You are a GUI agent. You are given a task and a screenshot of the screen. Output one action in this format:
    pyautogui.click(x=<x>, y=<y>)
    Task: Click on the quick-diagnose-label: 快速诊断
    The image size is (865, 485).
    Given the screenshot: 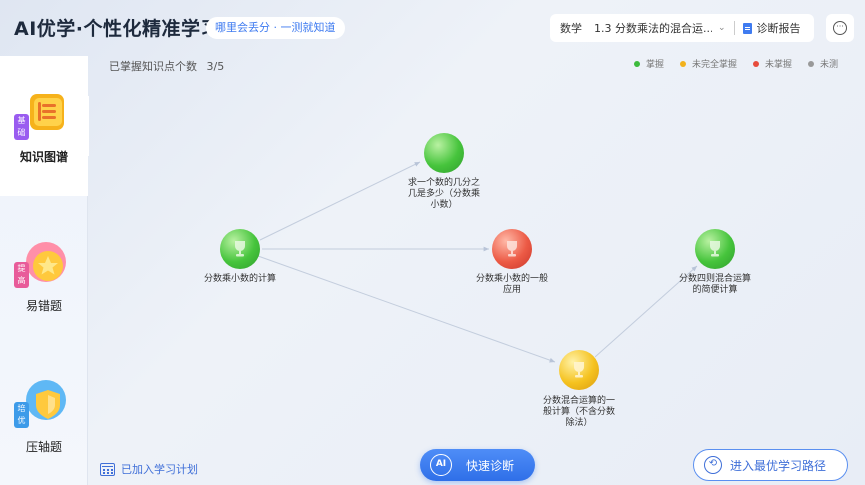 What is the action you would take?
    pyautogui.click(x=490, y=465)
    